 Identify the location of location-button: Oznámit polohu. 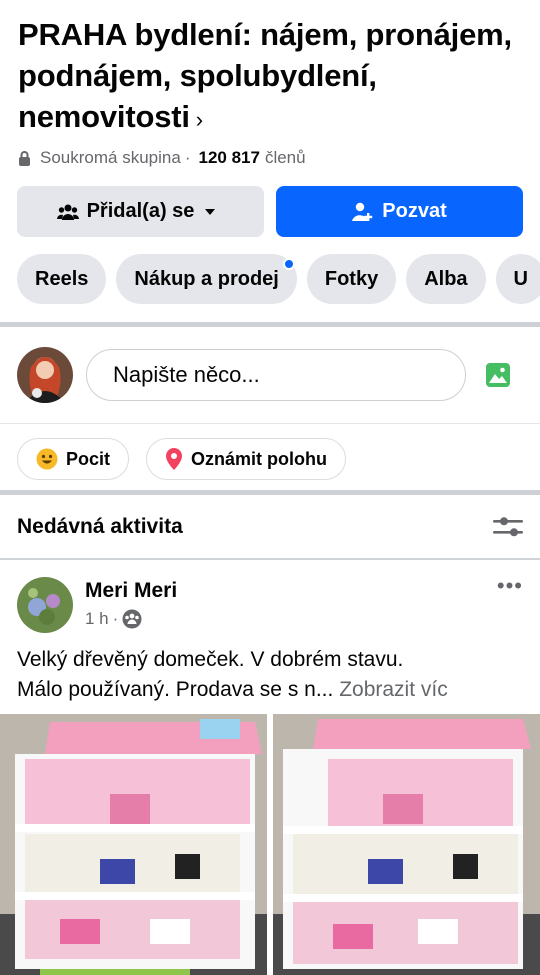
(246, 459).